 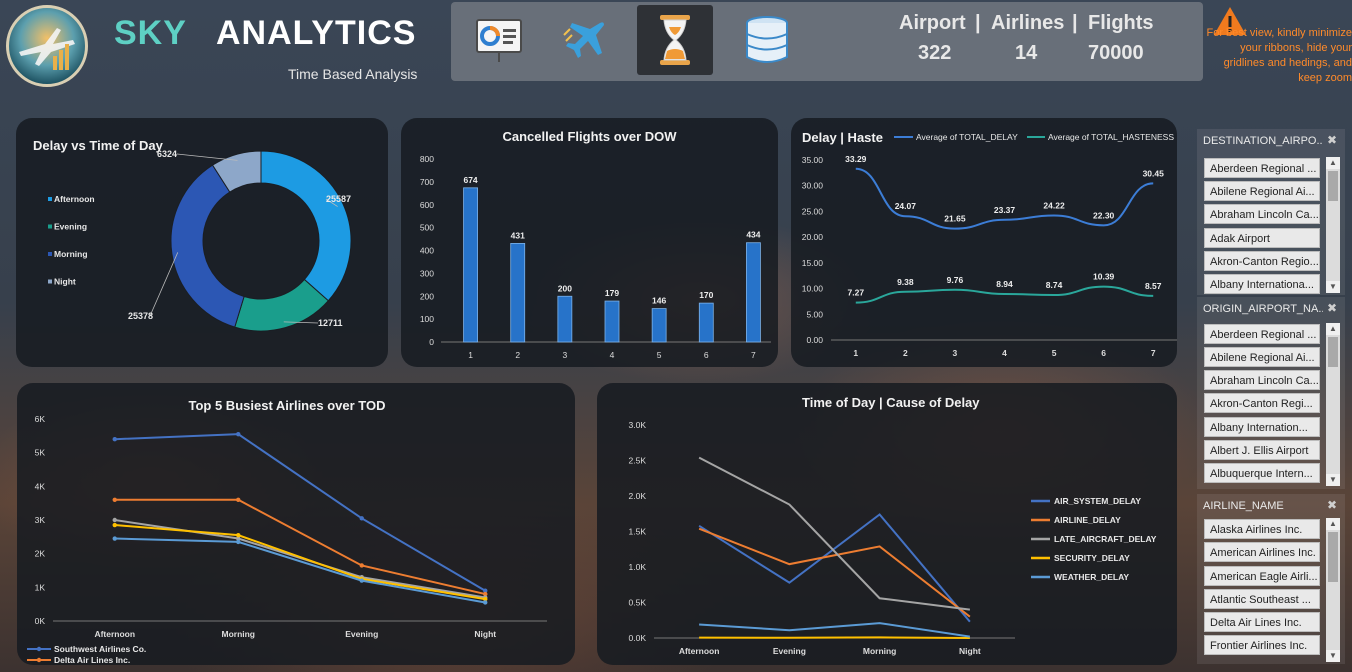 I want to click on y-tick-label: 4K, so click(x=40, y=486).